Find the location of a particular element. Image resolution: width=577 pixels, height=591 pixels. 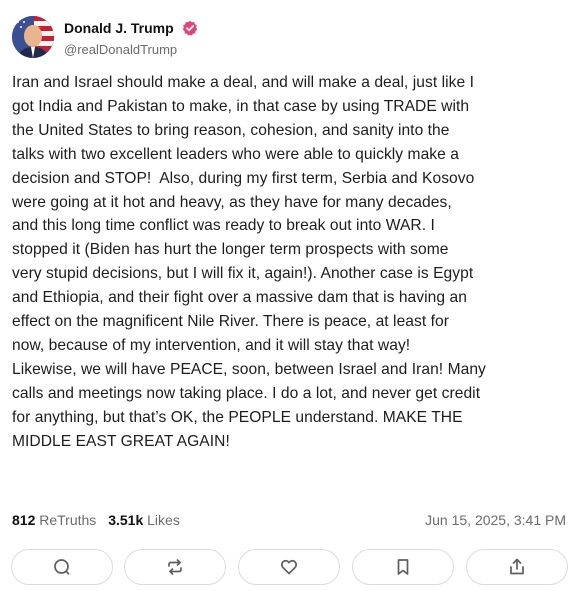

likes-count: 3.51k is located at coordinates (126, 520).